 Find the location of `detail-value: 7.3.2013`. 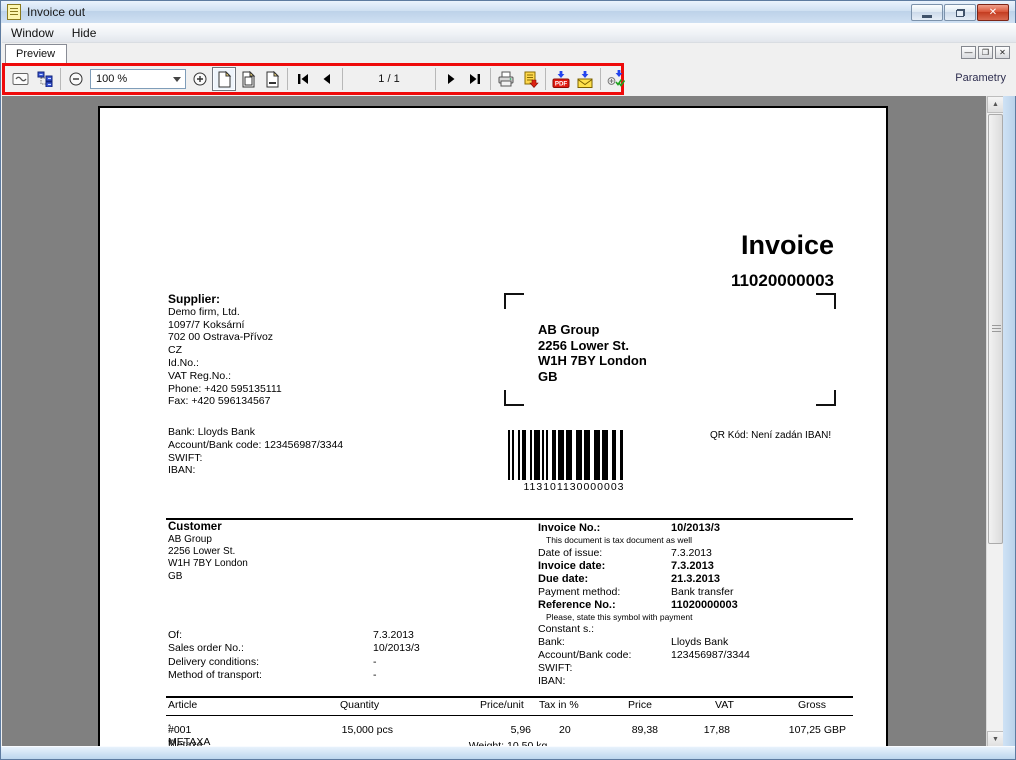

detail-value: 7.3.2013 is located at coordinates (691, 552).